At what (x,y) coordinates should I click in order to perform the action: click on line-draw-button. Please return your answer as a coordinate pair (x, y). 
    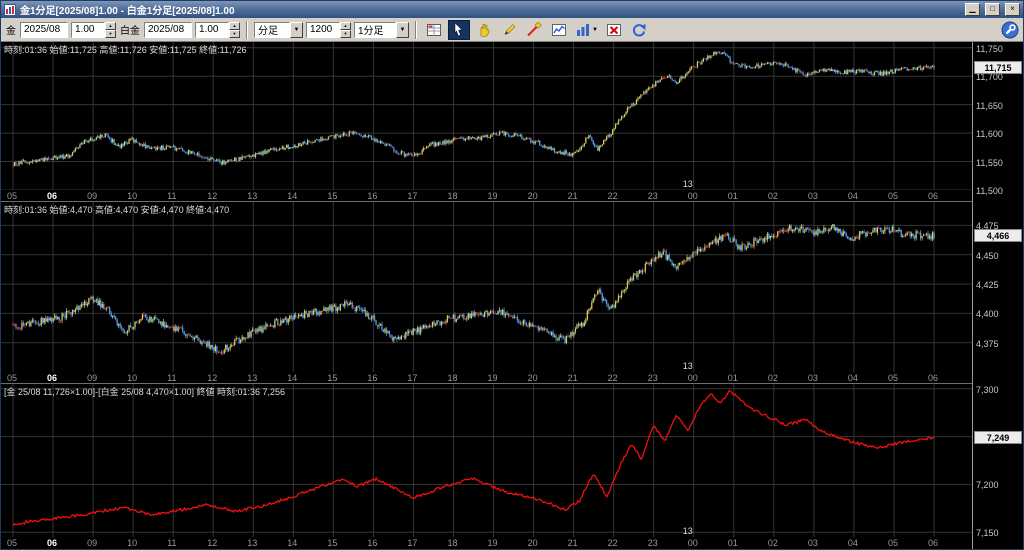
    Looking at the image, I should click on (534, 29).